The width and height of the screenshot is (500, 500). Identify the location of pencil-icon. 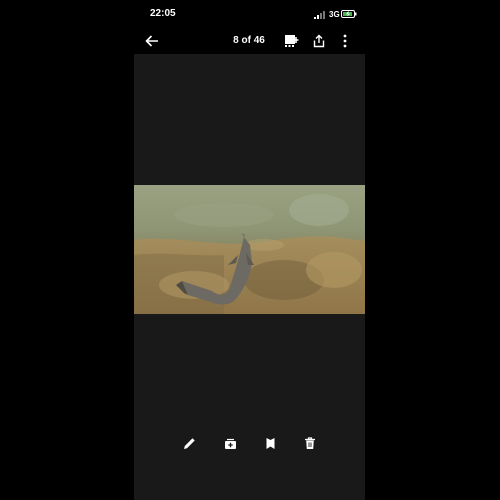
(189, 443).